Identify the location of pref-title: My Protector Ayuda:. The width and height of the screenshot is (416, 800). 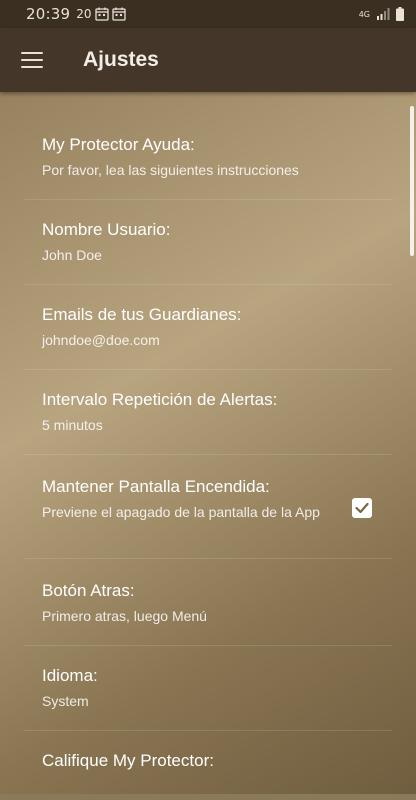
(118, 144).